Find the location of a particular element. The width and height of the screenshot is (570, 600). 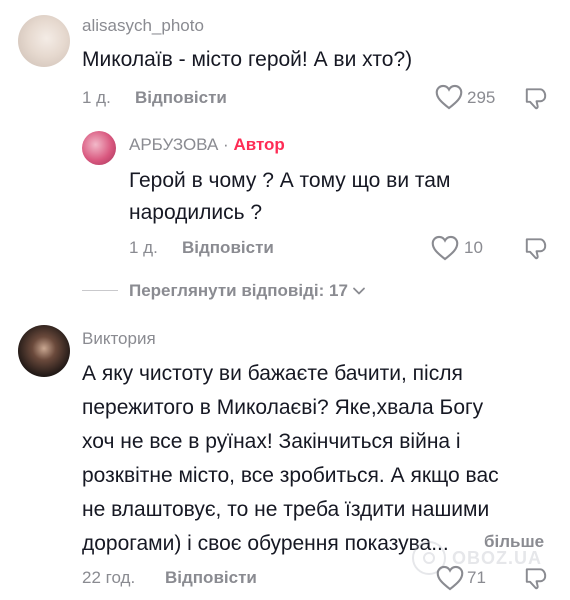

avatar-alisasych-photo is located at coordinates (44, 41).